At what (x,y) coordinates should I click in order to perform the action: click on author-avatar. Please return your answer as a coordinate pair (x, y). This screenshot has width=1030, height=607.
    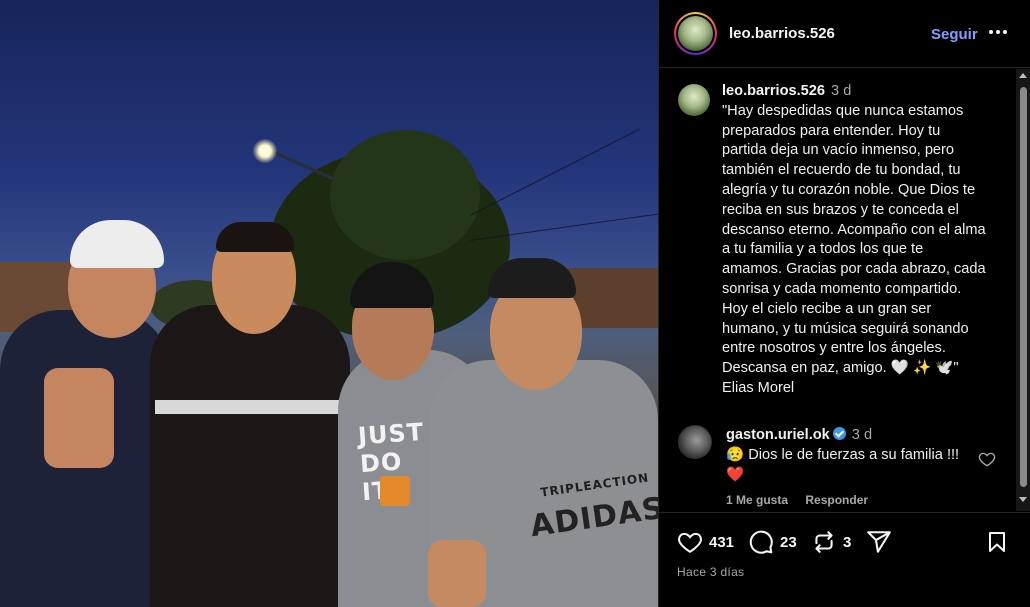
    Looking at the image, I should click on (695, 33).